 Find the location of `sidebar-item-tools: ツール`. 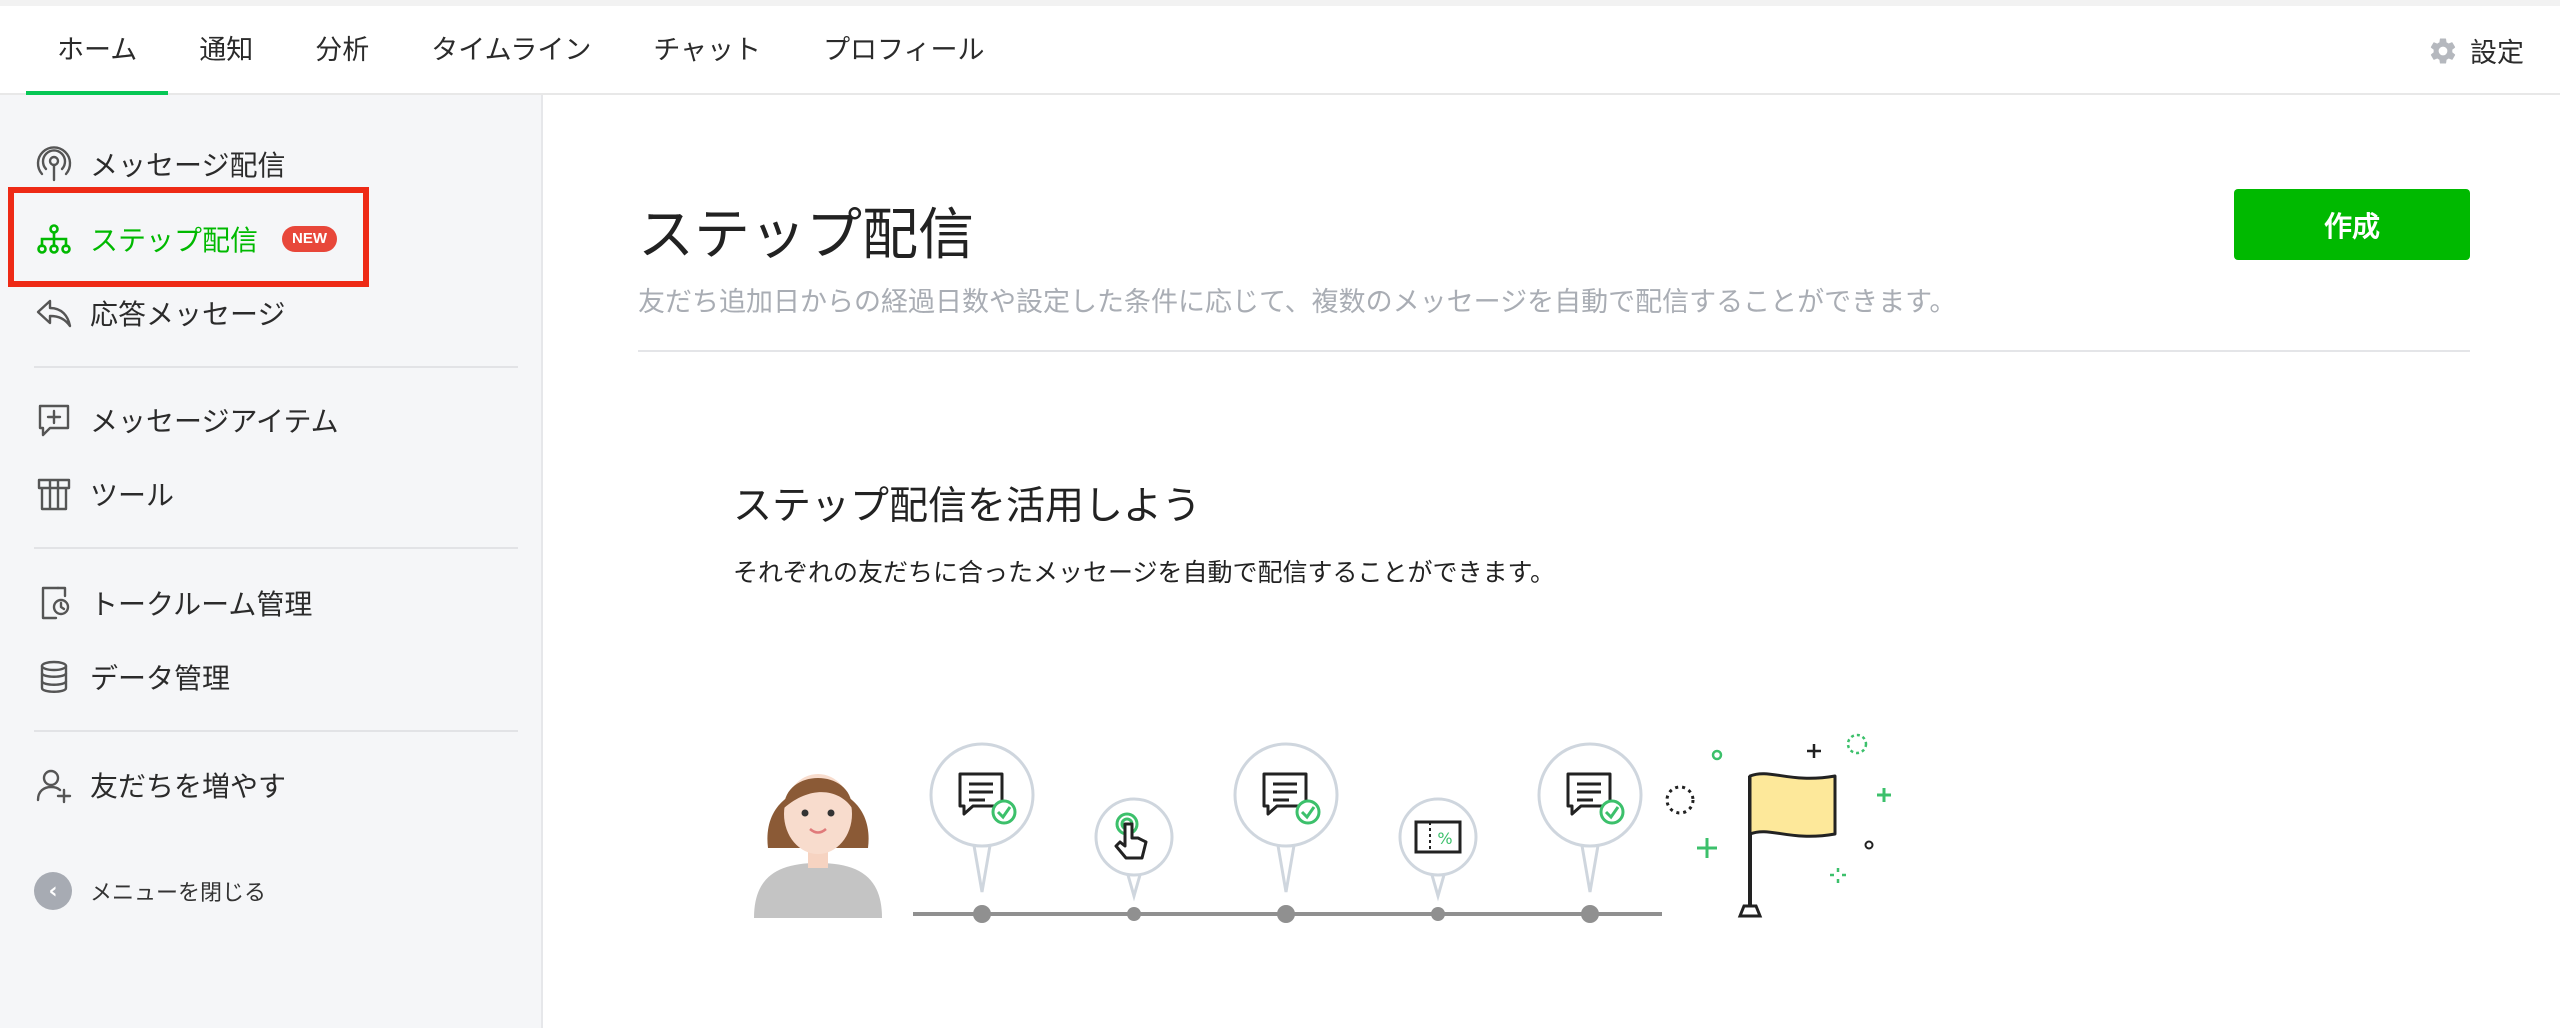

sidebar-item-tools: ツール is located at coordinates (104, 494).